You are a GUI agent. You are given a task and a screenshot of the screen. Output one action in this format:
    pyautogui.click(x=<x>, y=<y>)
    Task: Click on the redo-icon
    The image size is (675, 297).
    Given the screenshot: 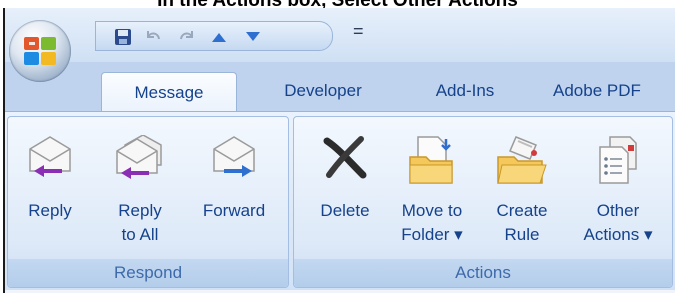 What is the action you would take?
    pyautogui.click(x=186, y=35)
    